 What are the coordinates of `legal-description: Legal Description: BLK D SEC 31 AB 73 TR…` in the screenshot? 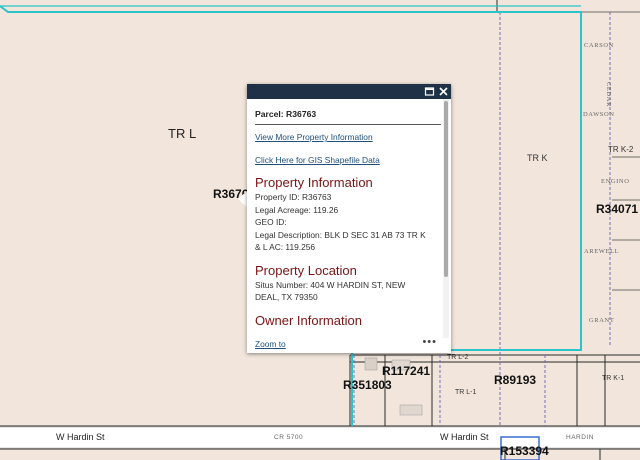 It's located at (340, 234).